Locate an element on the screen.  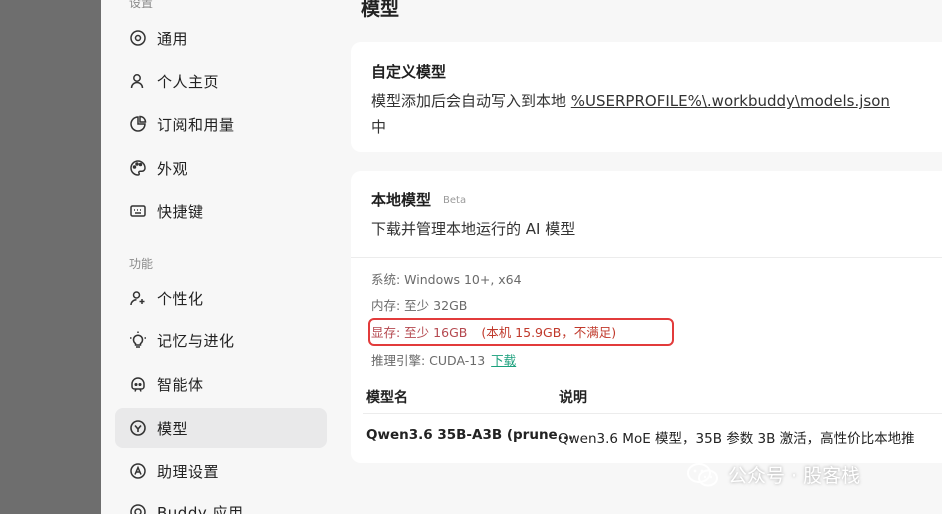
beta-badge: Beta is located at coordinates (455, 200).